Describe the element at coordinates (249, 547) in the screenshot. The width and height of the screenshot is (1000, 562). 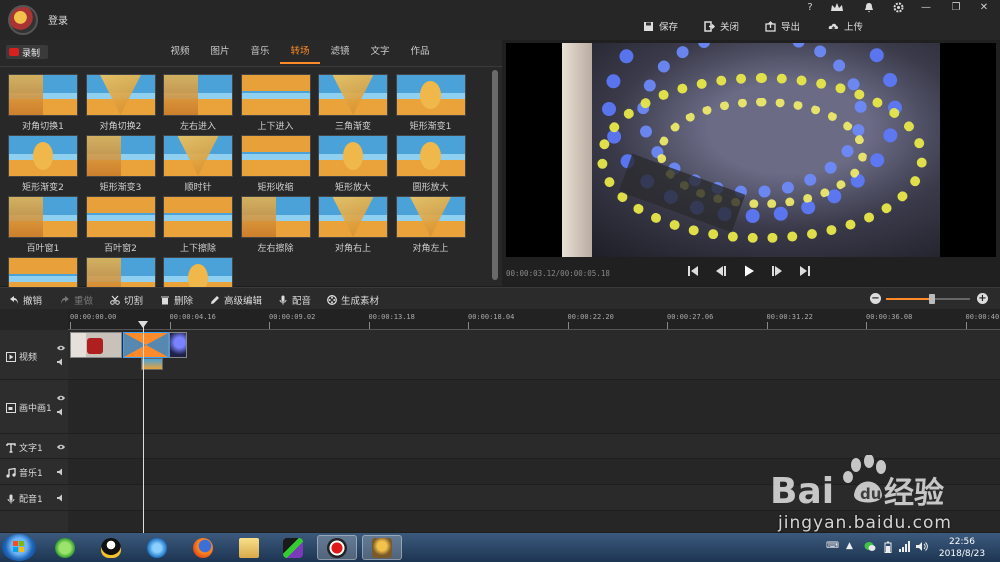
I see `taskbar-app-explorer` at that location.